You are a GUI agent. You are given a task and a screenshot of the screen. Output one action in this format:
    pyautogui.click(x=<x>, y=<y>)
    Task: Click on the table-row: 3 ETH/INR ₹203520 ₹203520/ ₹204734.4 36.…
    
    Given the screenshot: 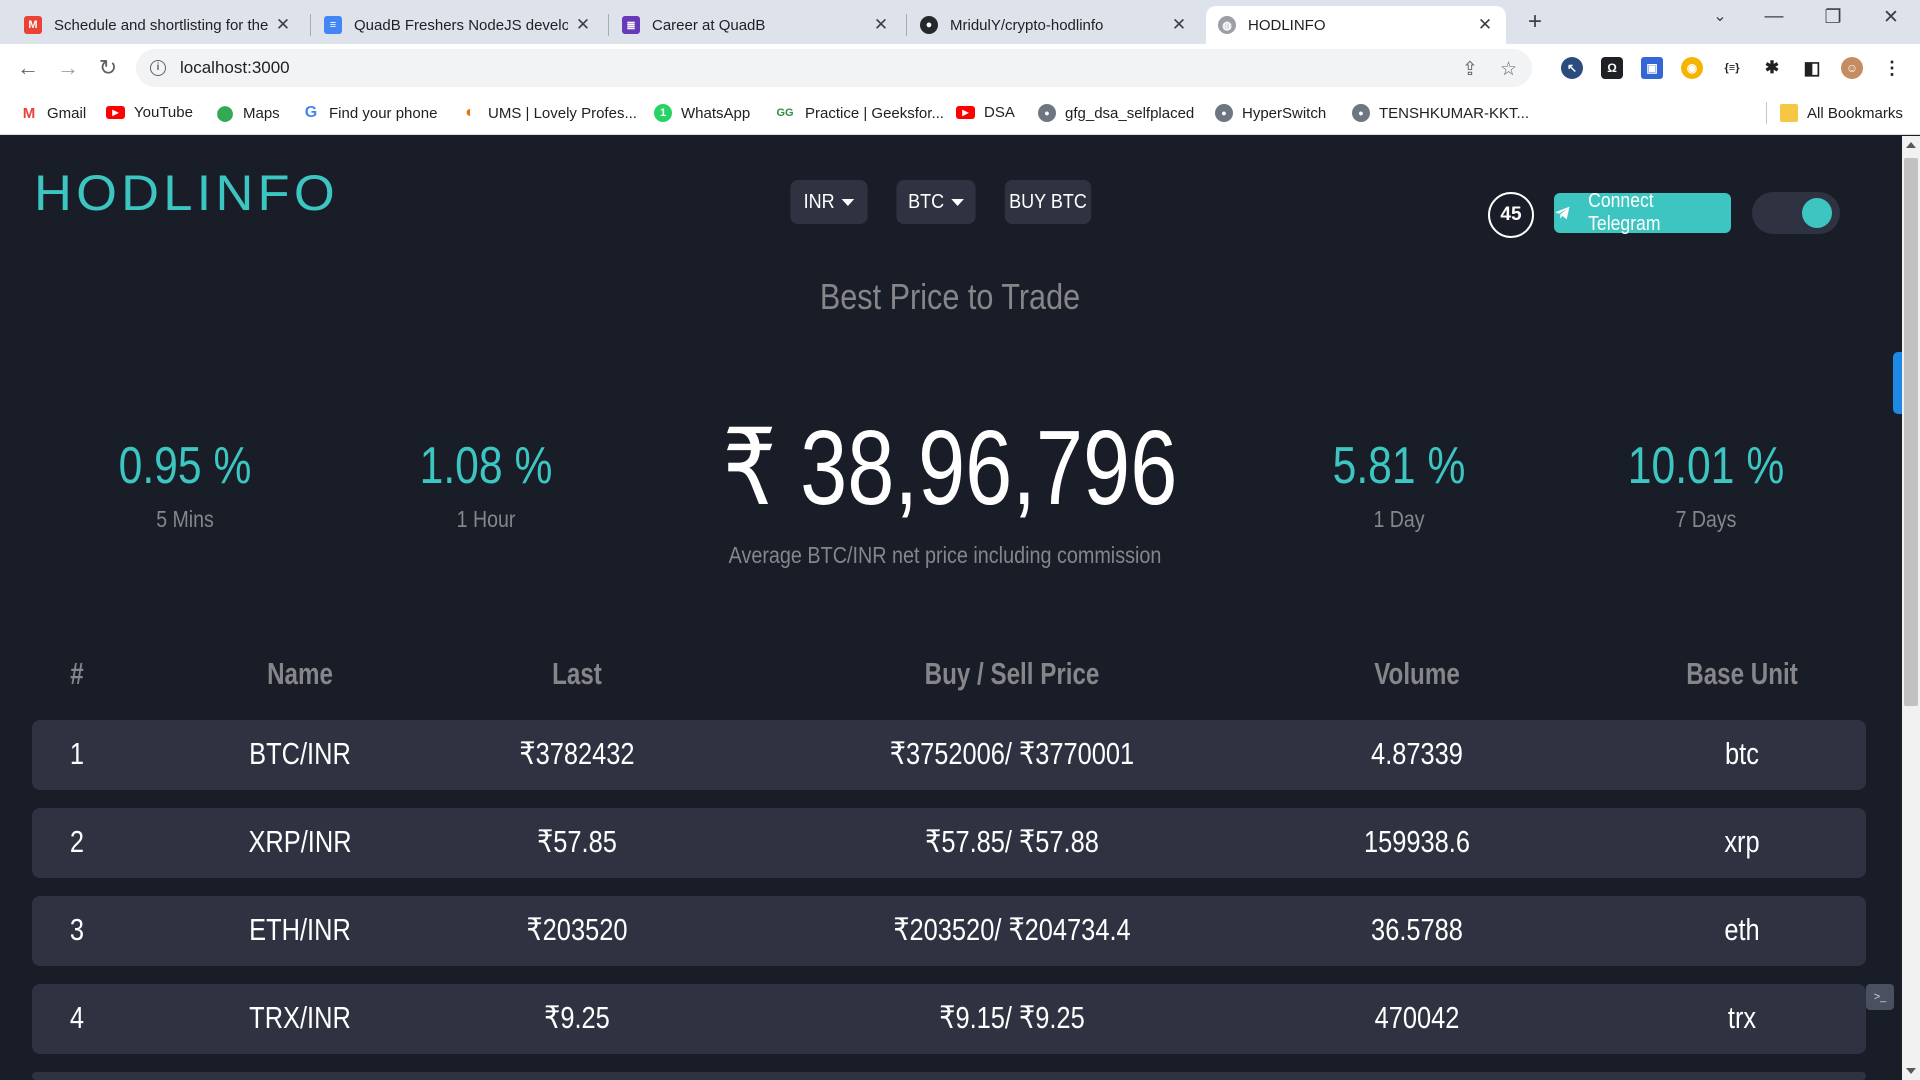 What is the action you would take?
    pyautogui.click(x=949, y=931)
    